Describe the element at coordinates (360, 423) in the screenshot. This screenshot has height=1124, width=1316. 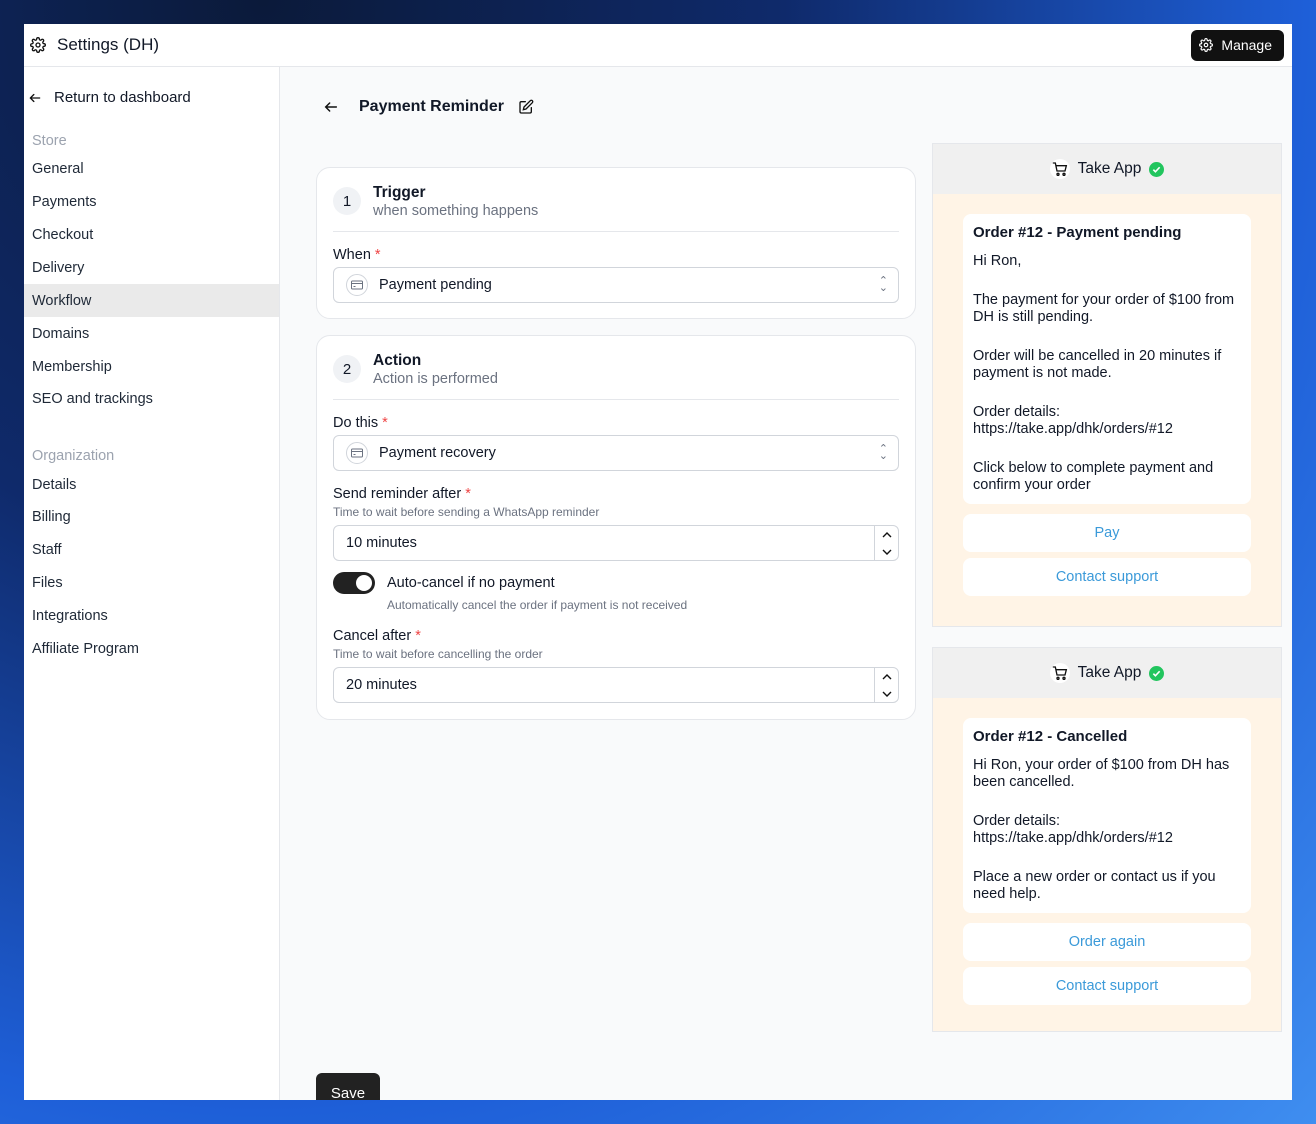
I see `do-this-label: Do this *` at that location.